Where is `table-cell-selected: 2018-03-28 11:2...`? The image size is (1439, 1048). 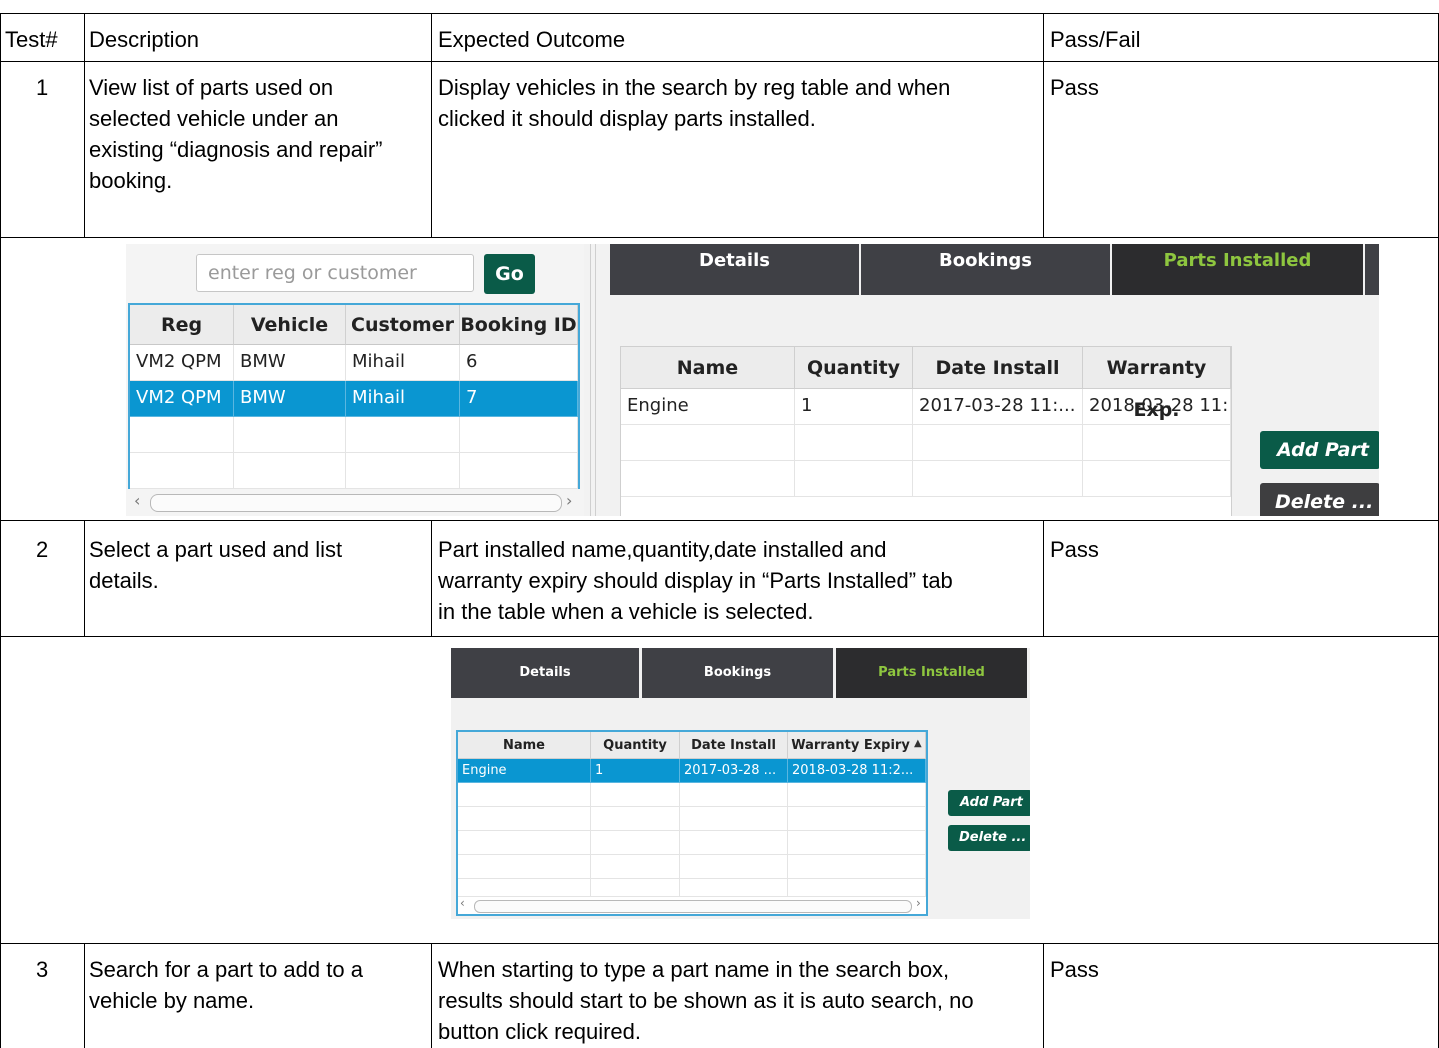 table-cell-selected: 2018-03-28 11:2... is located at coordinates (857, 771).